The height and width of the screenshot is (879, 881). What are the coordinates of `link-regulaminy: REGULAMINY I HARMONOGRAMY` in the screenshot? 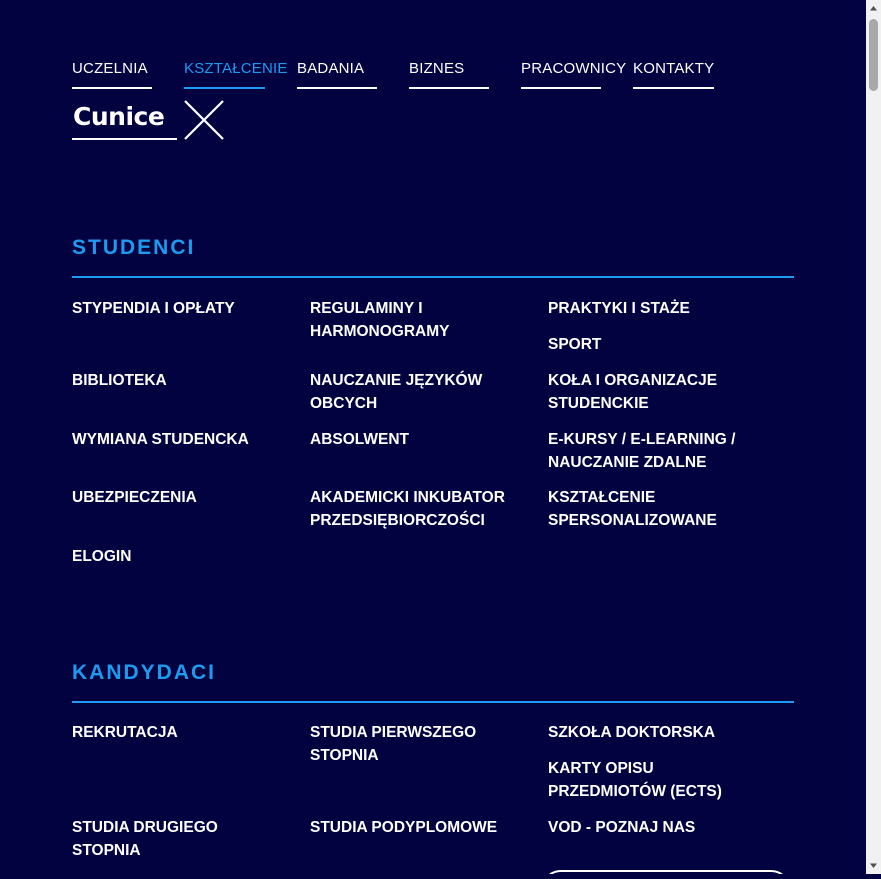 It's located at (410, 320).